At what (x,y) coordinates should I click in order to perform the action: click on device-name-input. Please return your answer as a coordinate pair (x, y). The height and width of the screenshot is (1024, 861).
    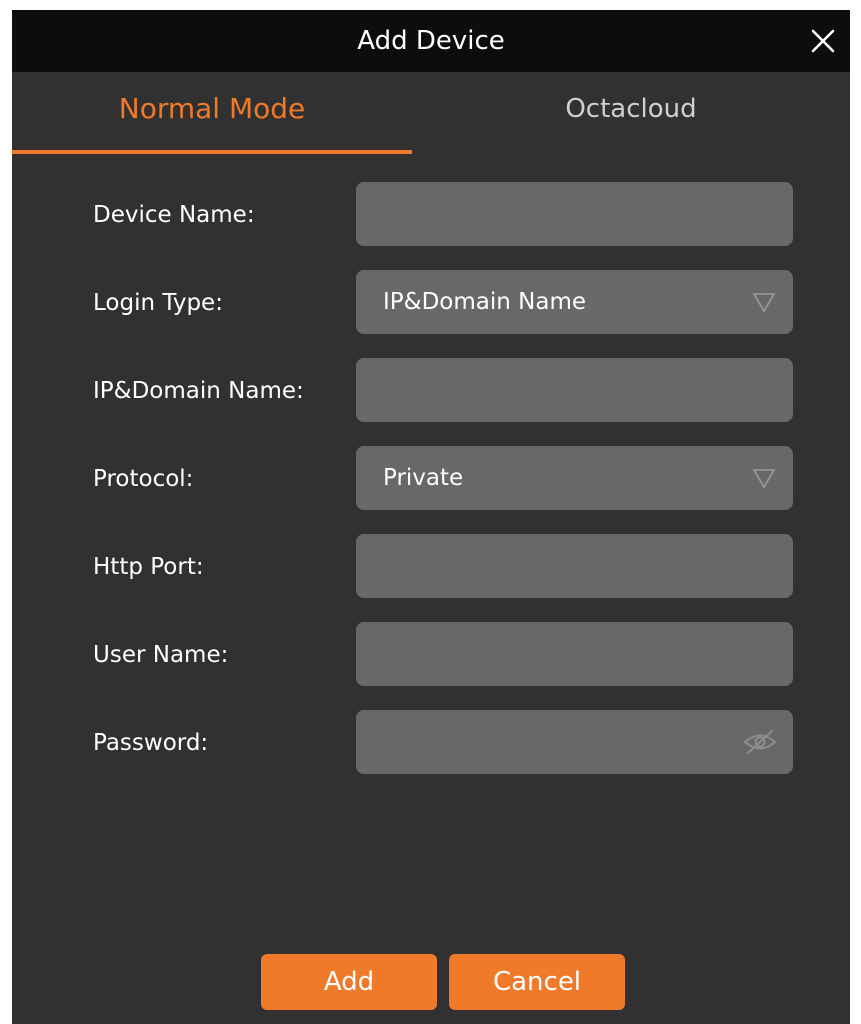
    Looking at the image, I should click on (574, 214).